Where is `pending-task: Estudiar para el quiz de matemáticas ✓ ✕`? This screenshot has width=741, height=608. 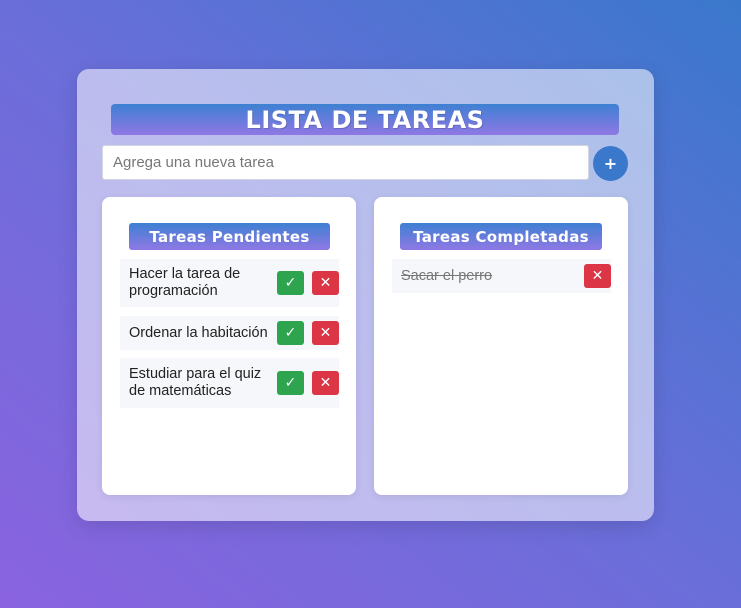
pending-task: Estudiar para el quiz de matemáticas ✓ ✕ is located at coordinates (229, 383).